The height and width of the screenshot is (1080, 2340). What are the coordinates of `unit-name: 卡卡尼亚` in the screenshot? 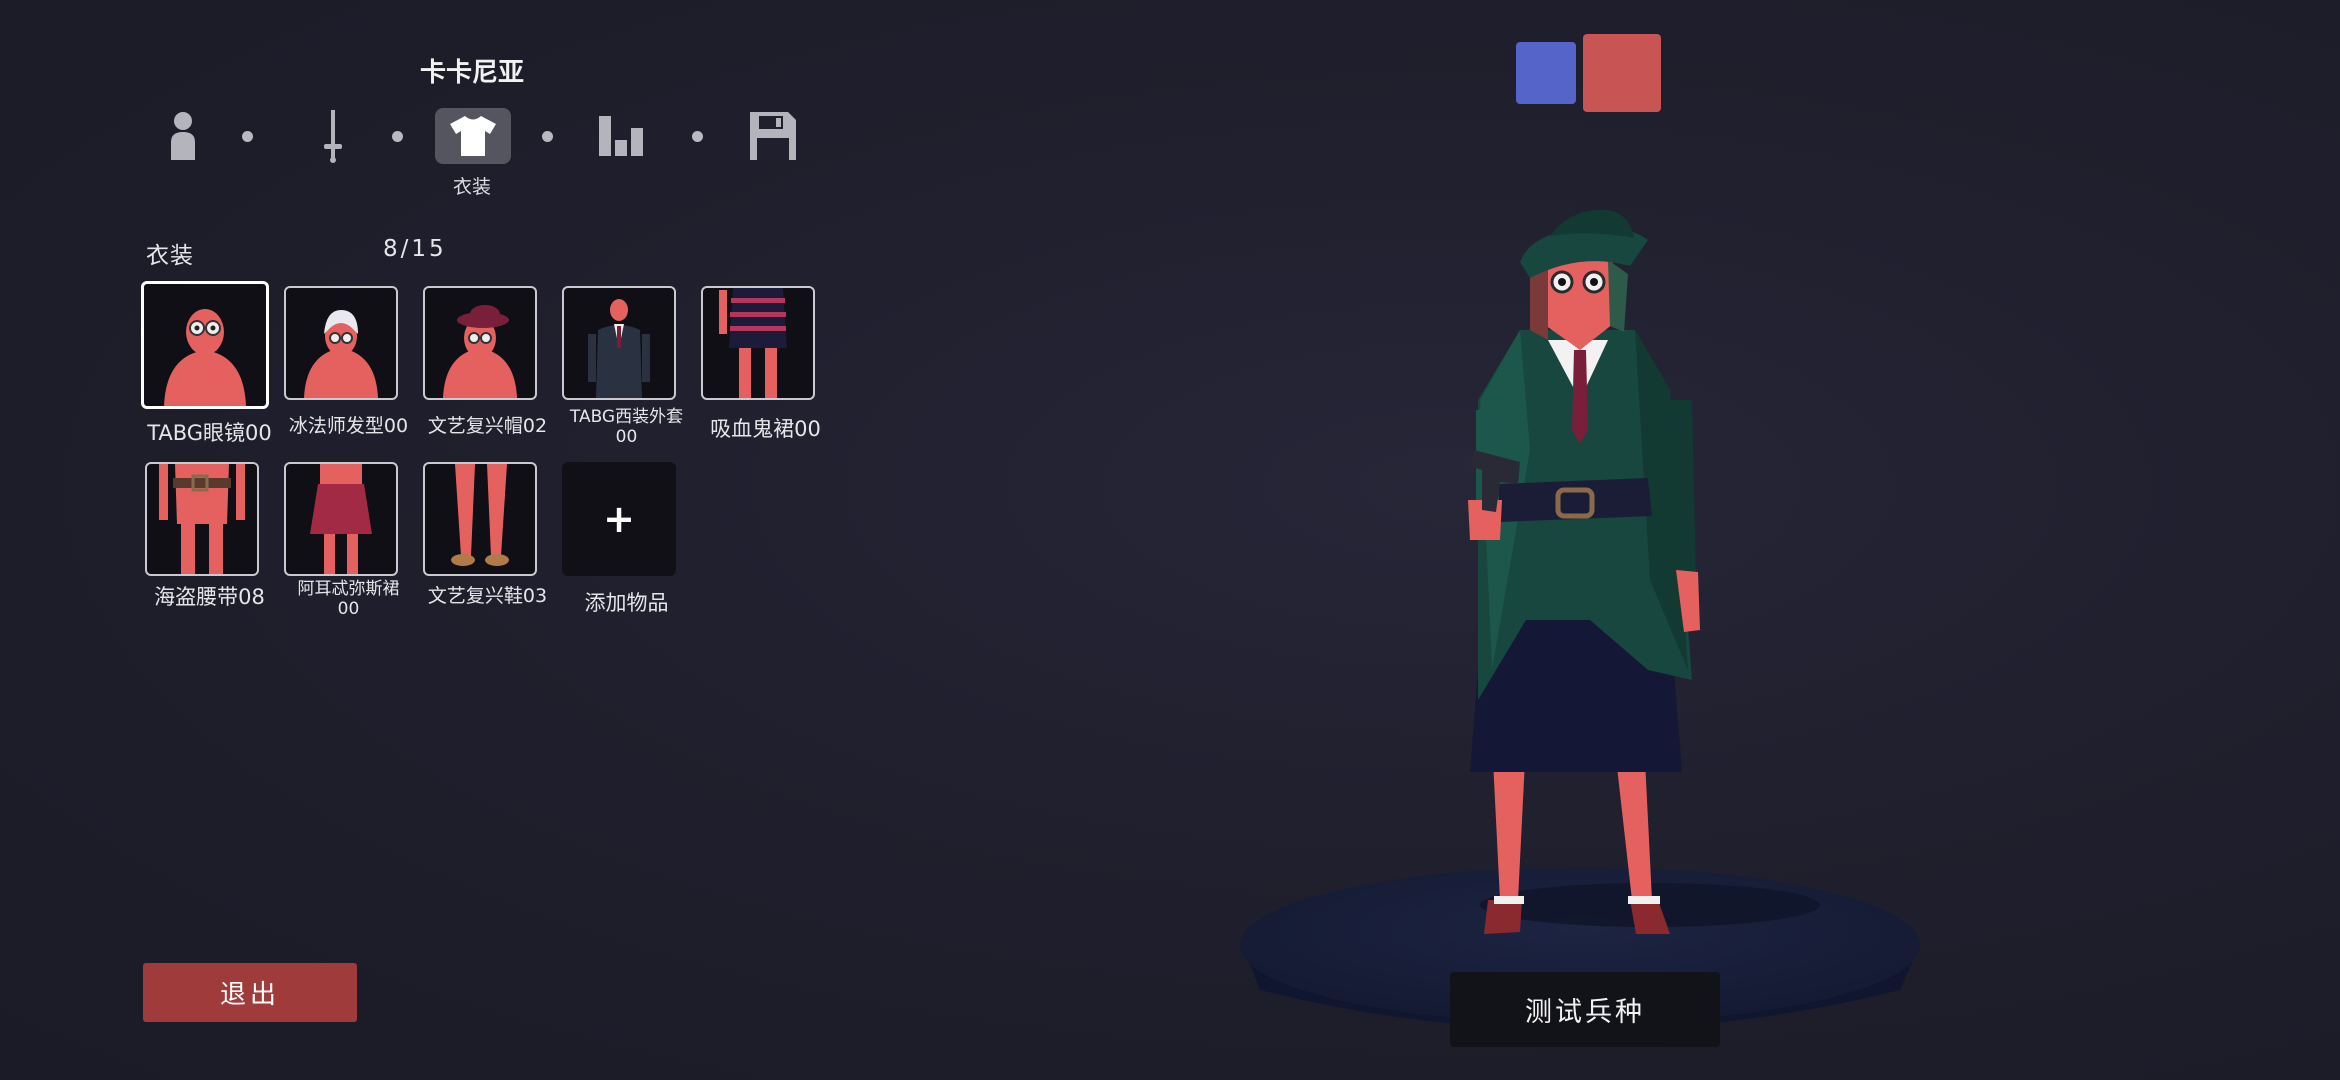 It's located at (472, 70).